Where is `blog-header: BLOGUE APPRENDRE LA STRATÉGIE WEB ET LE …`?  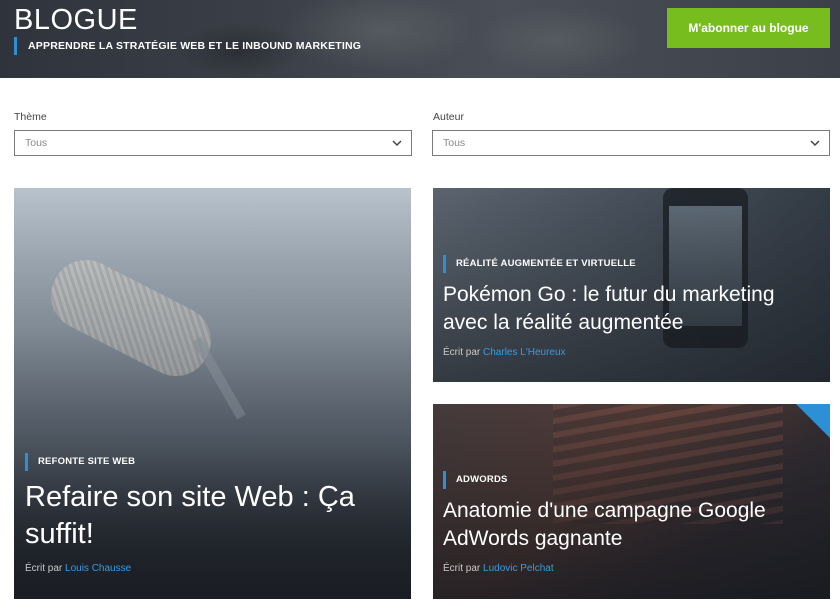
blog-header: BLOGUE APPRENDRE LA STRATÉGIE WEB ET LE … is located at coordinates (420, 39).